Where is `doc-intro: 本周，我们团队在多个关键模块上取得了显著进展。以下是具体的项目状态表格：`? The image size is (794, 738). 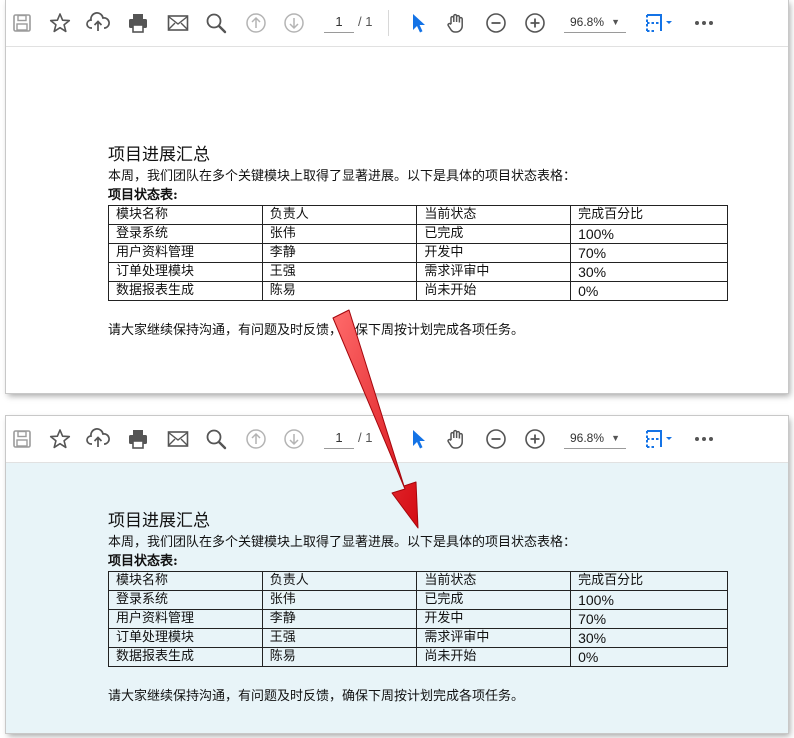 doc-intro: 本周，我们团队在多个关键模块上取得了显著进展。以下是具体的项目状态表格： is located at coordinates (342, 176).